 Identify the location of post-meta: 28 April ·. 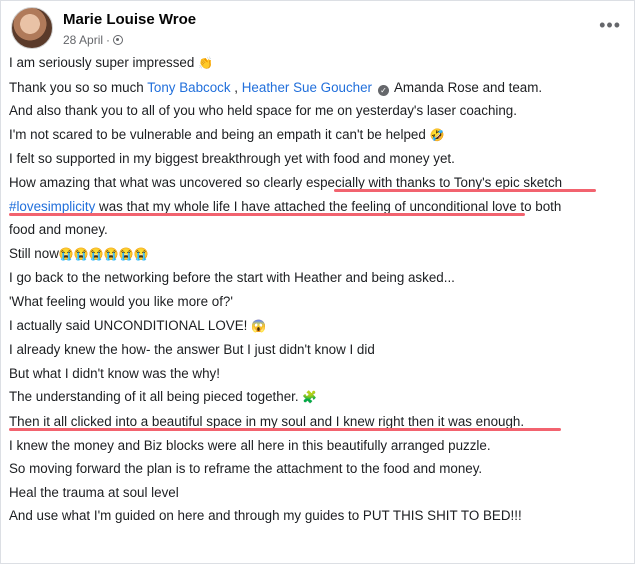
(93, 40).